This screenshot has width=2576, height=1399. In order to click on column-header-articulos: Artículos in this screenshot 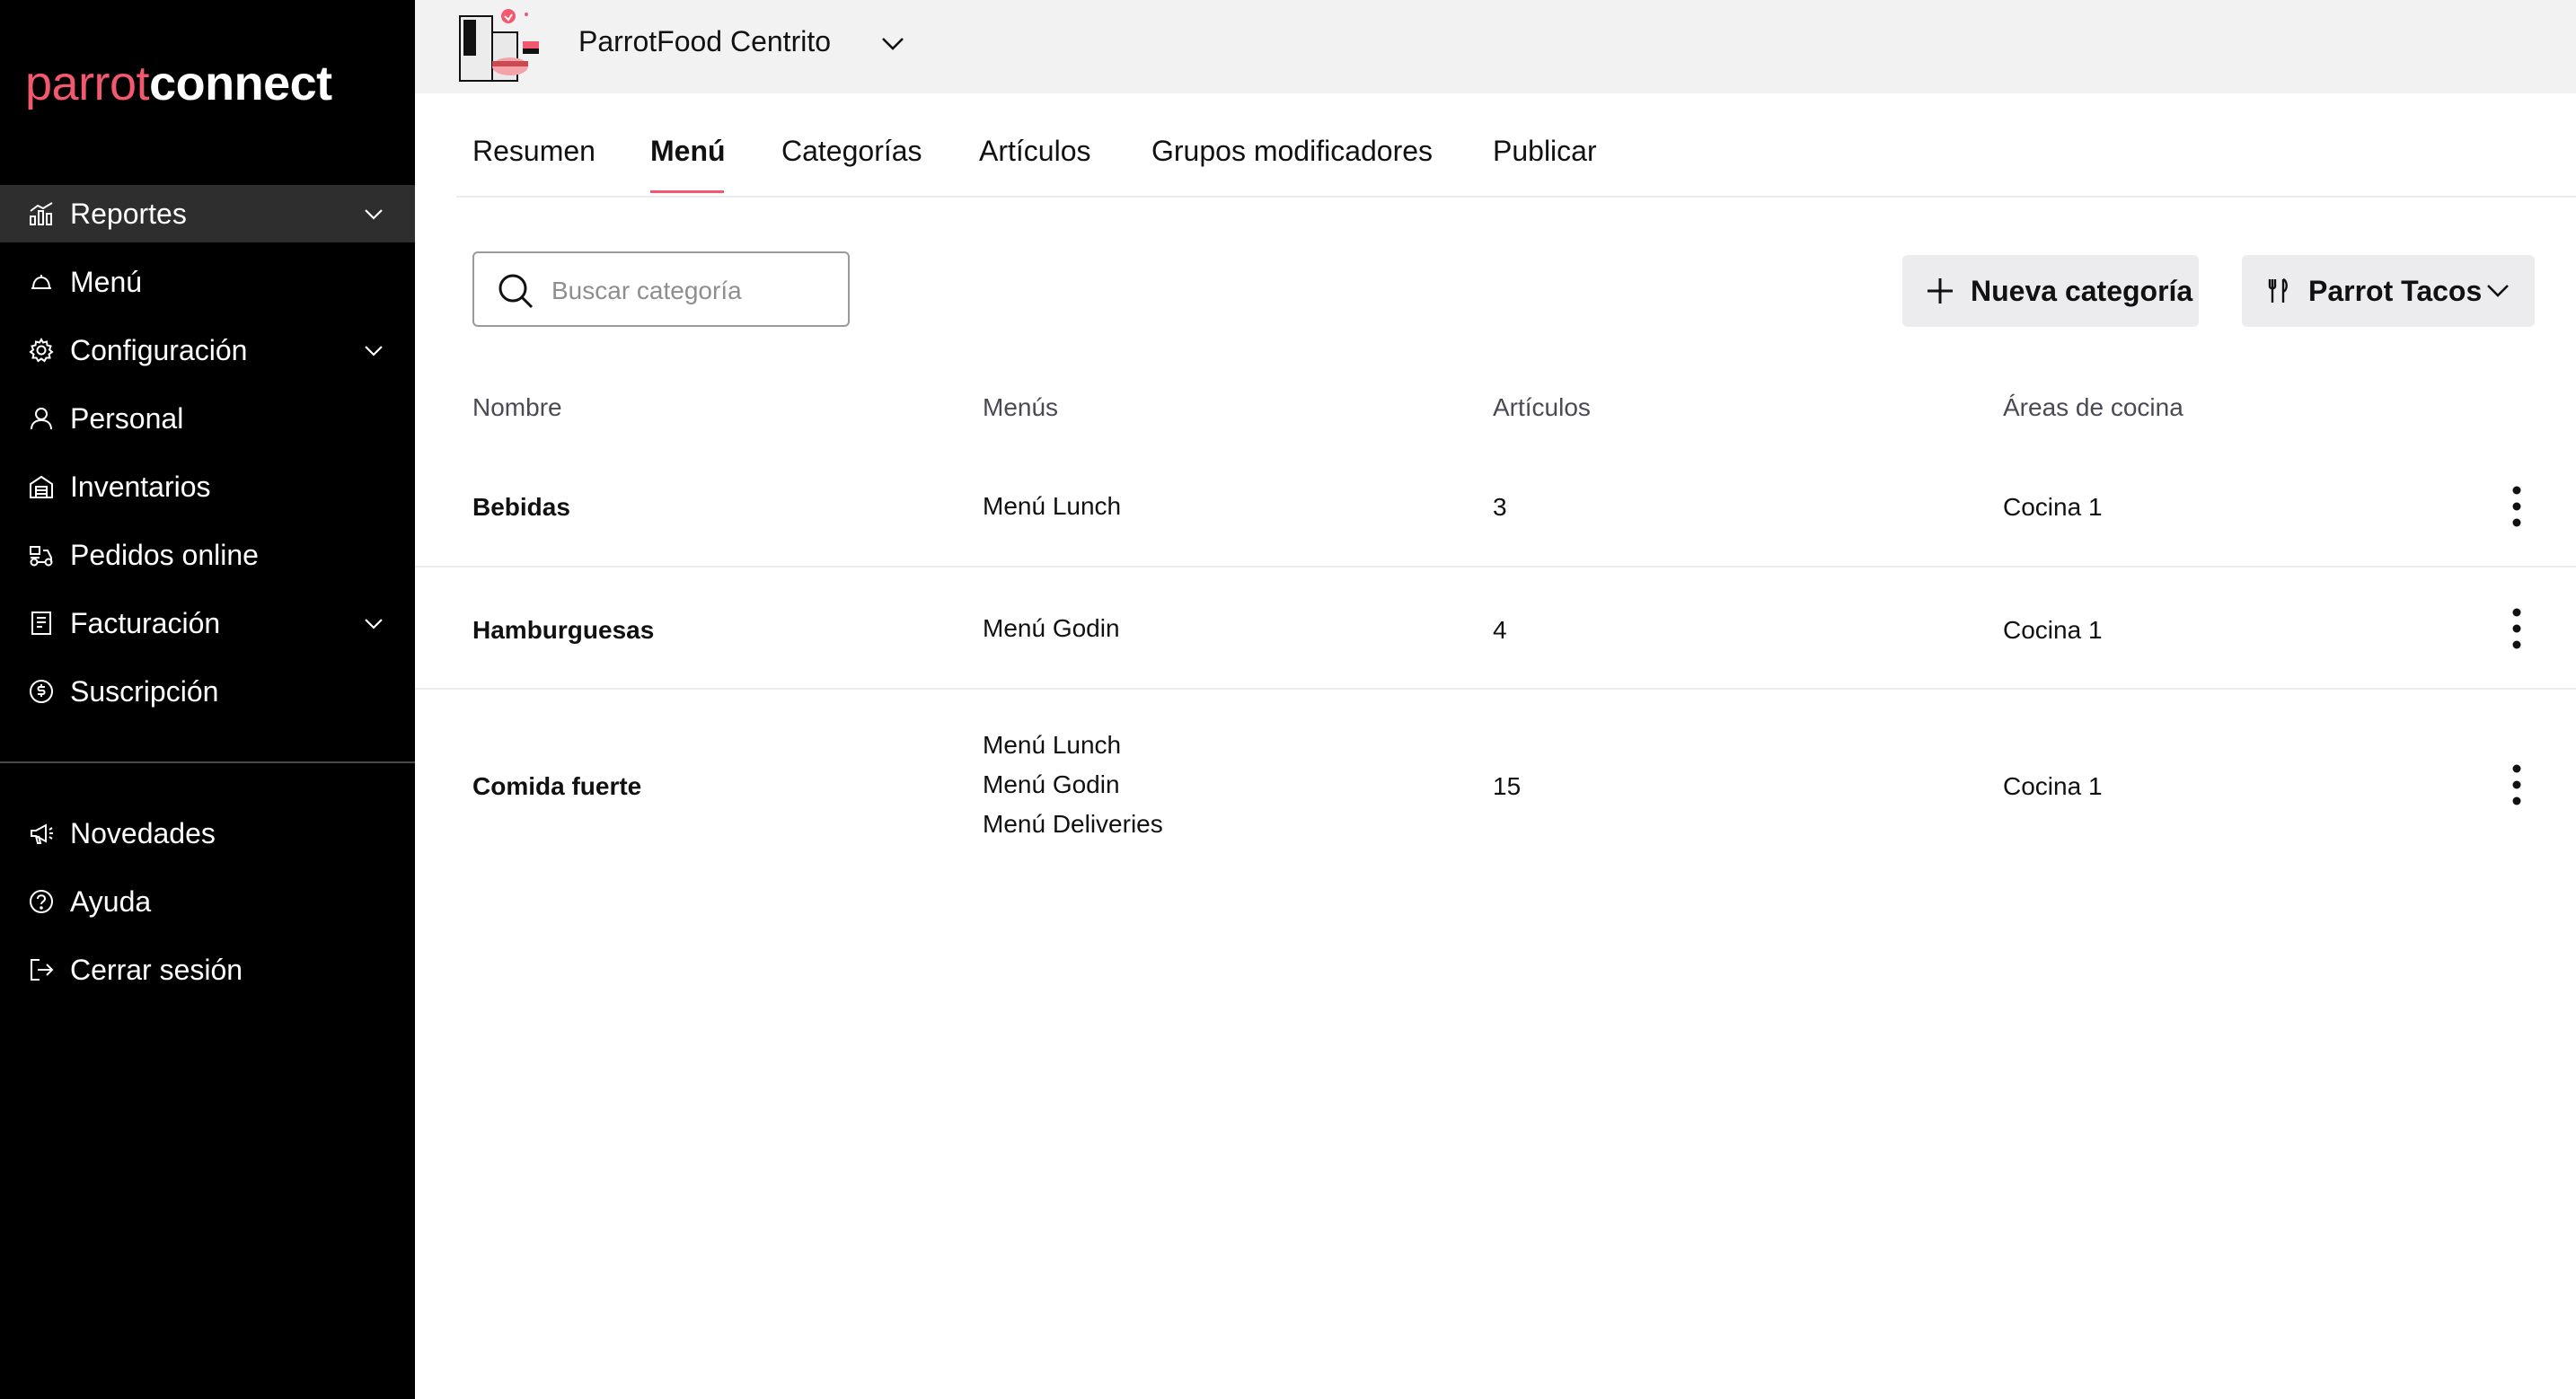, I will do `click(1542, 407)`.